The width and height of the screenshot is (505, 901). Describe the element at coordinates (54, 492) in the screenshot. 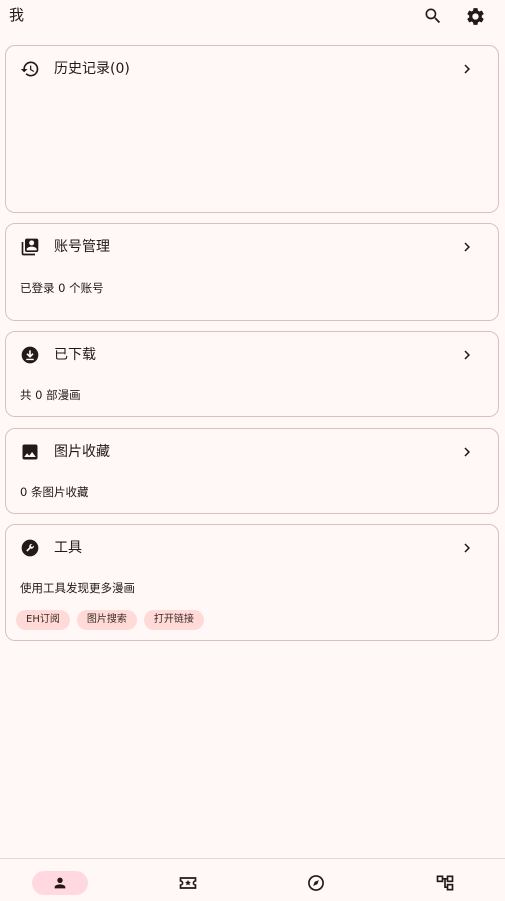

I see `images-subtitle: 0 条图片收藏` at that location.